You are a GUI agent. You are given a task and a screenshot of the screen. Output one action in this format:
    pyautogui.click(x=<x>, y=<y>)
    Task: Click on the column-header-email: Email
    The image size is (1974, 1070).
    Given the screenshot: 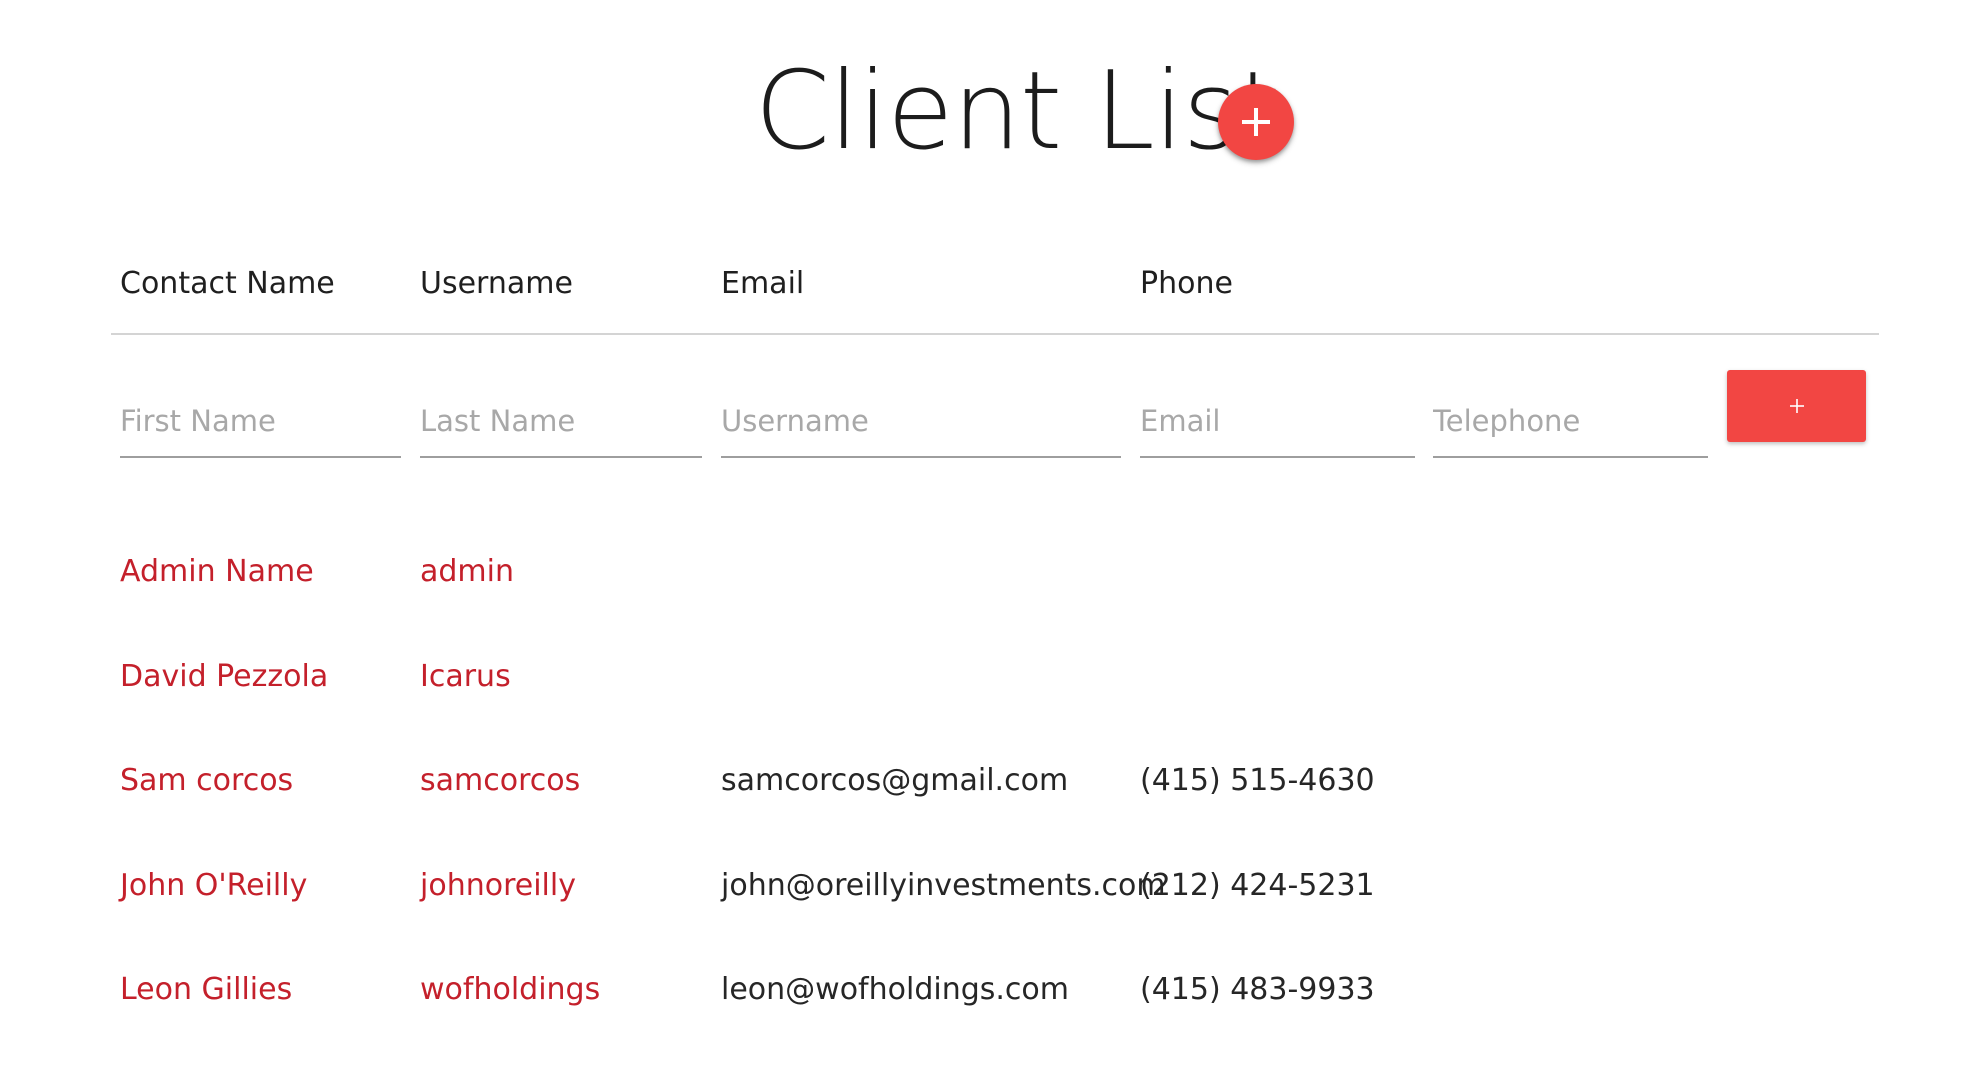 What is the action you would take?
    pyautogui.click(x=763, y=283)
    